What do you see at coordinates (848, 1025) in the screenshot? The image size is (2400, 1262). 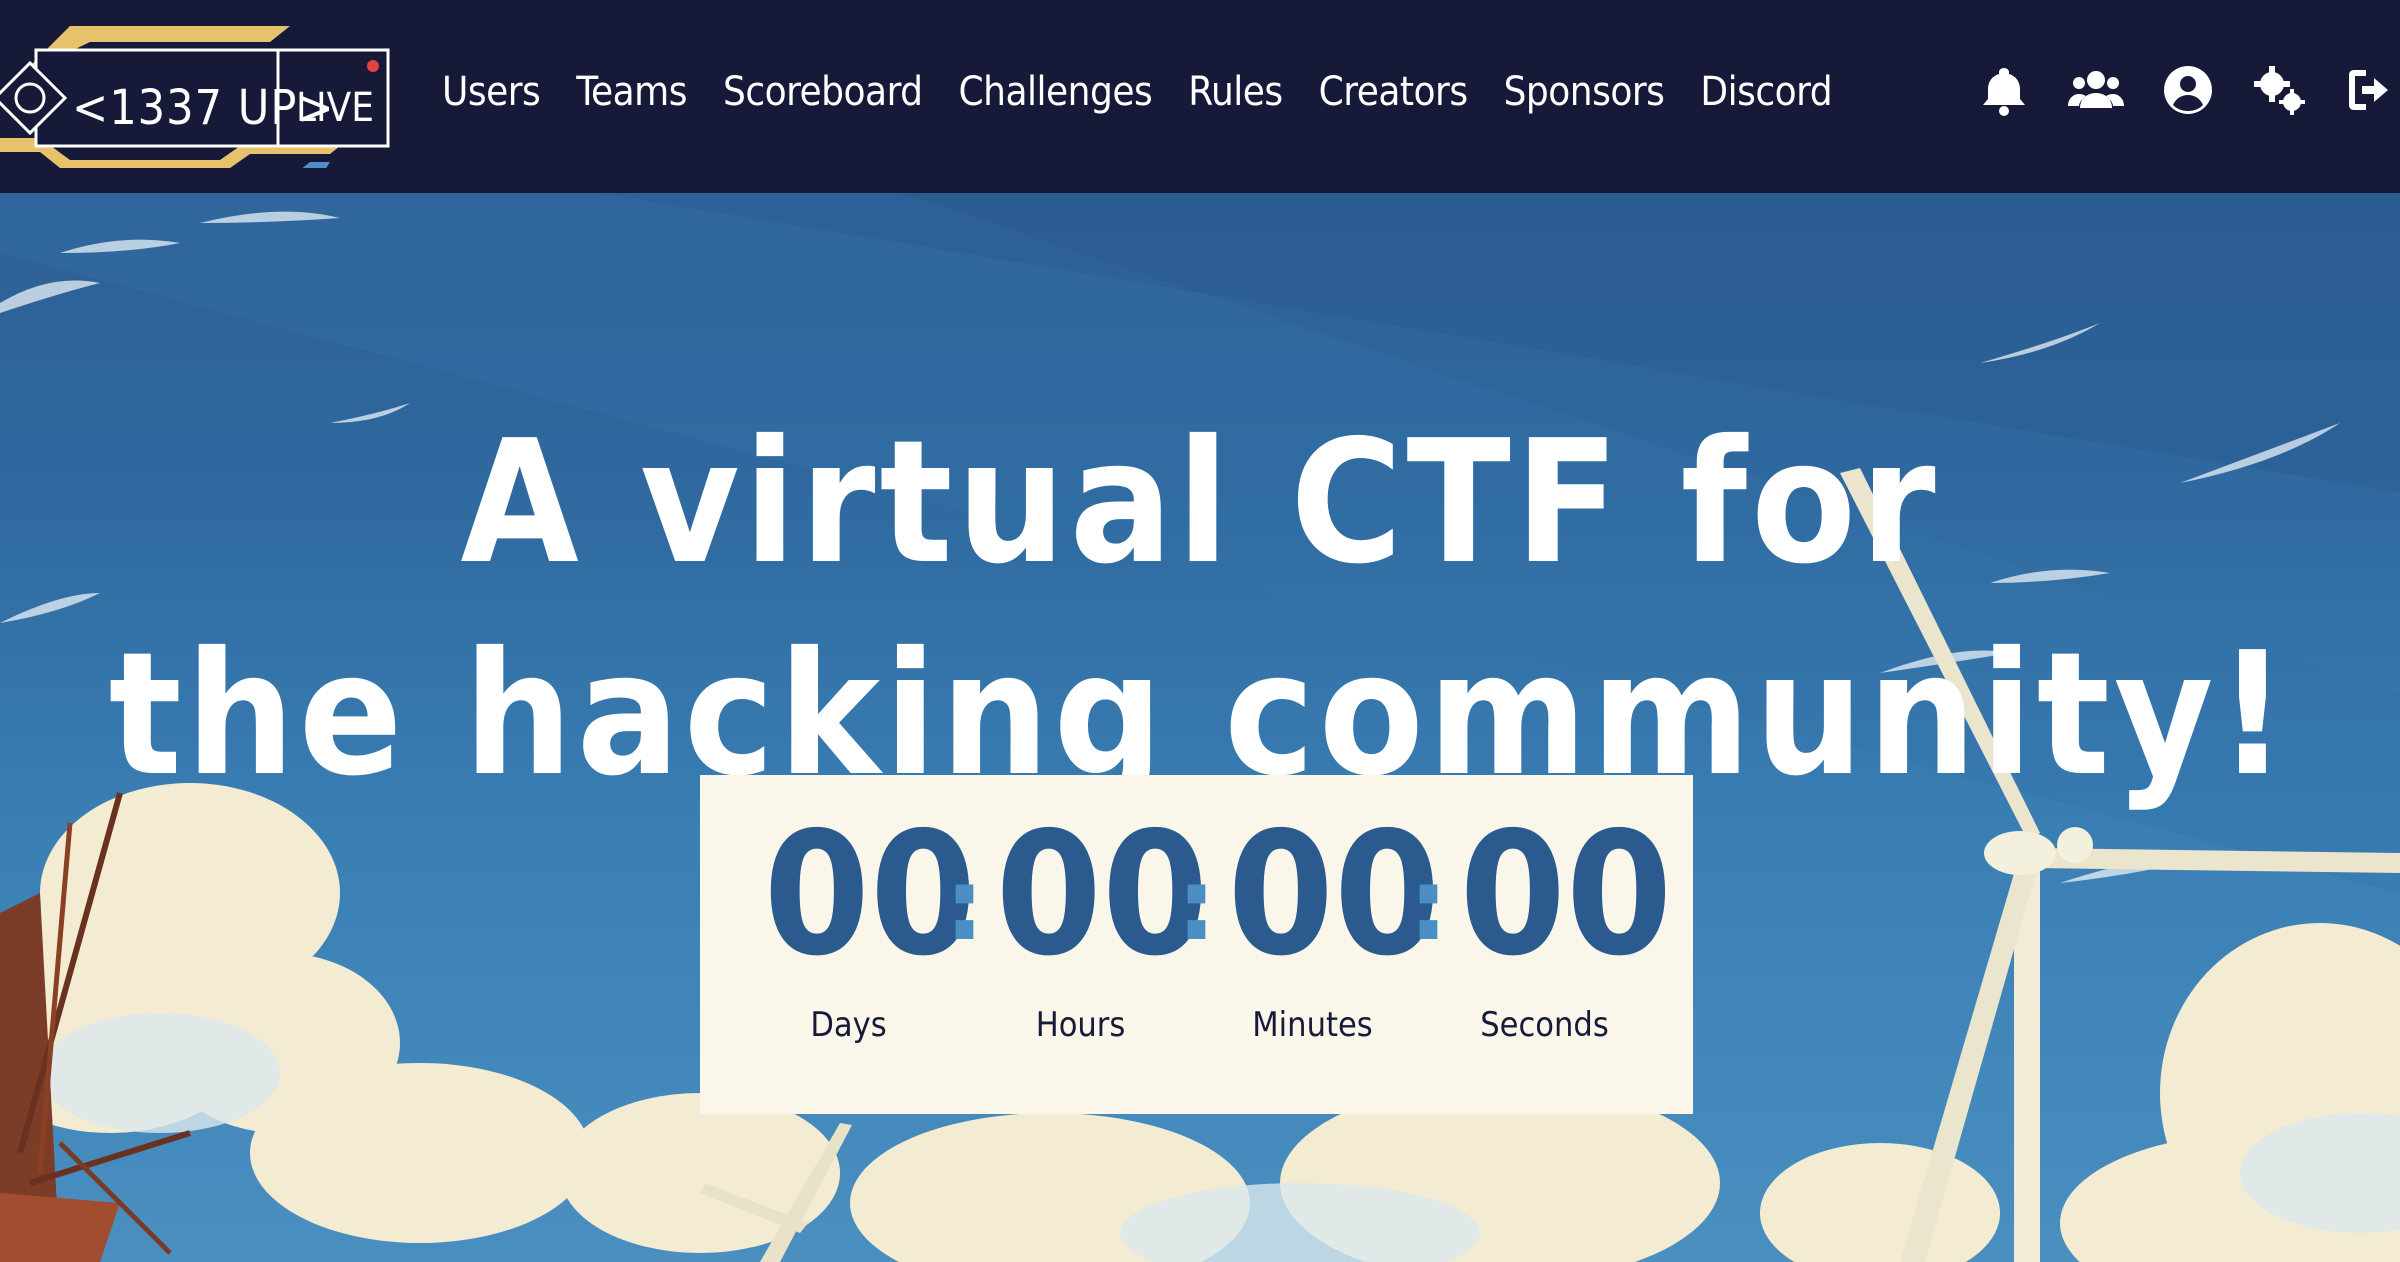 I see `countdown-days-label: Days` at bounding box center [848, 1025].